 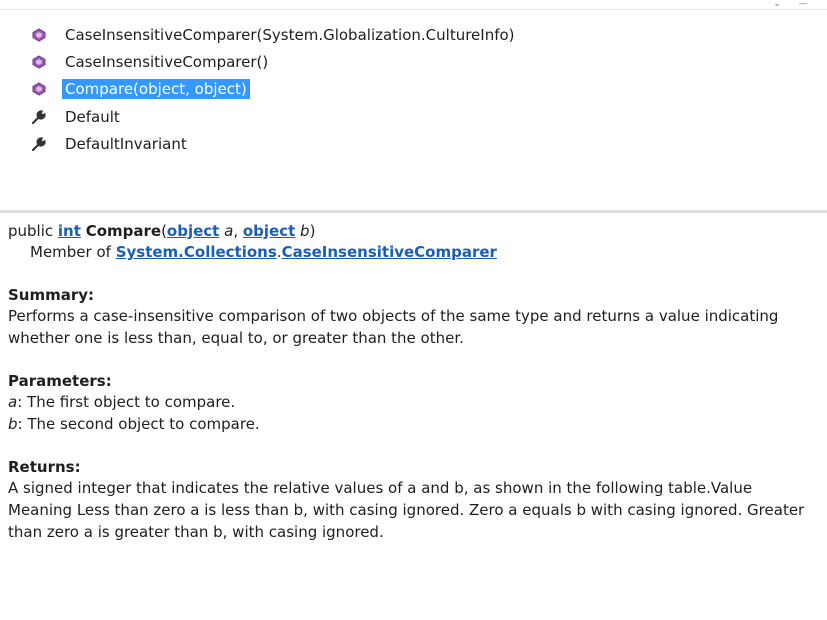 What do you see at coordinates (389, 252) in the screenshot?
I see `class-link: CaseInsensitiveComparer` at bounding box center [389, 252].